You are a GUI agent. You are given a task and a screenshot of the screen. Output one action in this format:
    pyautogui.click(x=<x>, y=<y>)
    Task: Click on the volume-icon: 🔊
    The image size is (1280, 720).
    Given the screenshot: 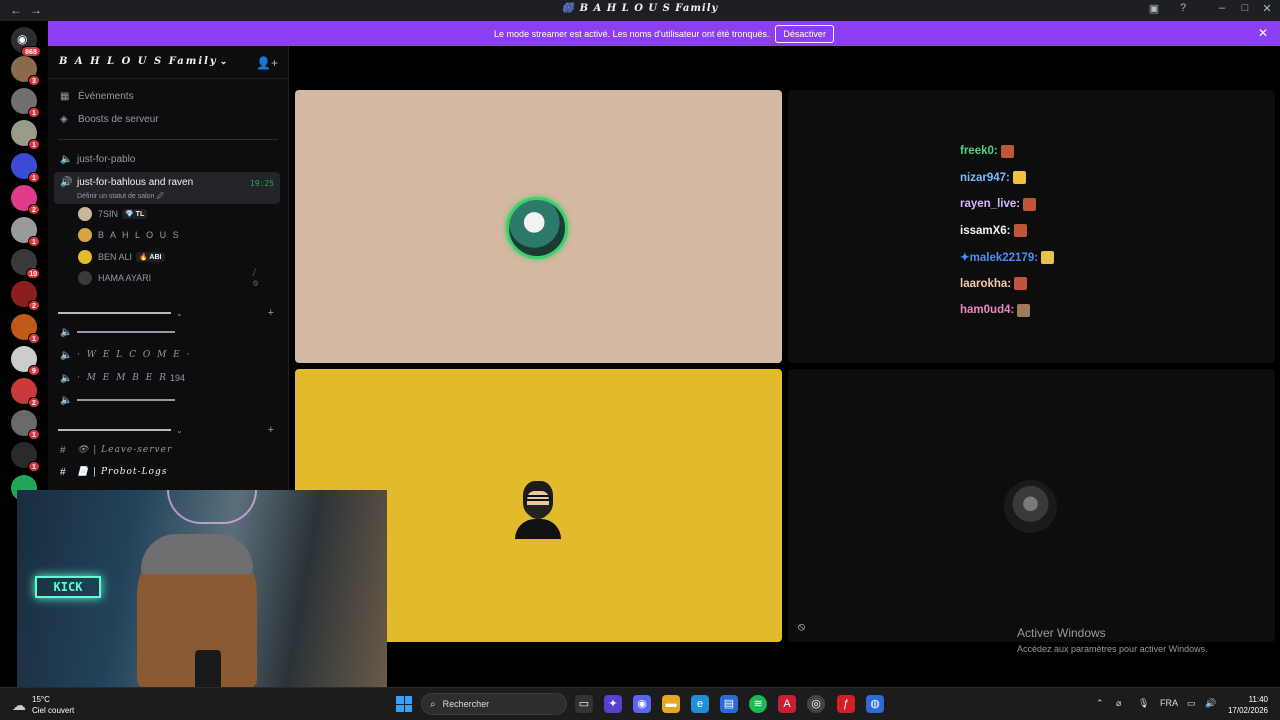 What is the action you would take?
    pyautogui.click(x=1210, y=703)
    